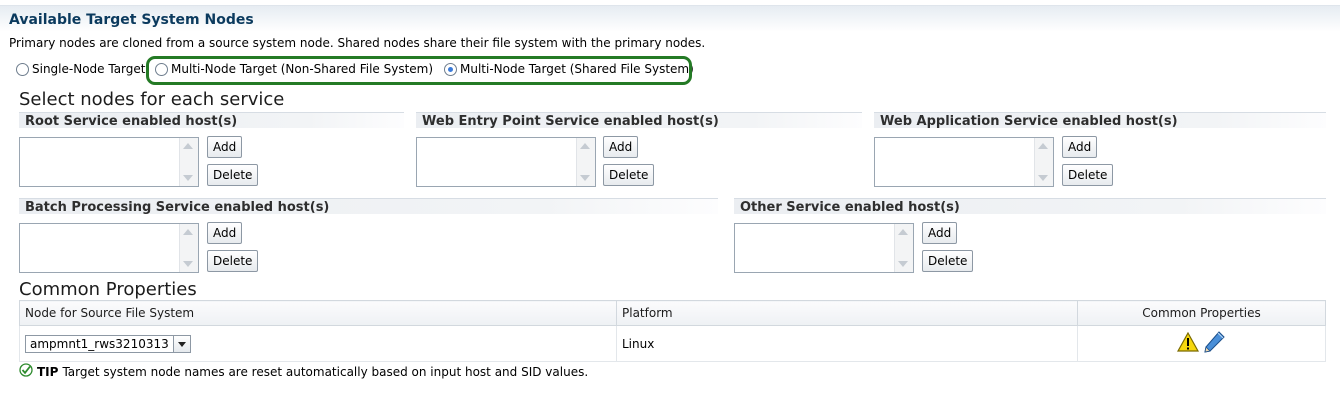  I want to click on common-properties-cell, so click(1201, 343).